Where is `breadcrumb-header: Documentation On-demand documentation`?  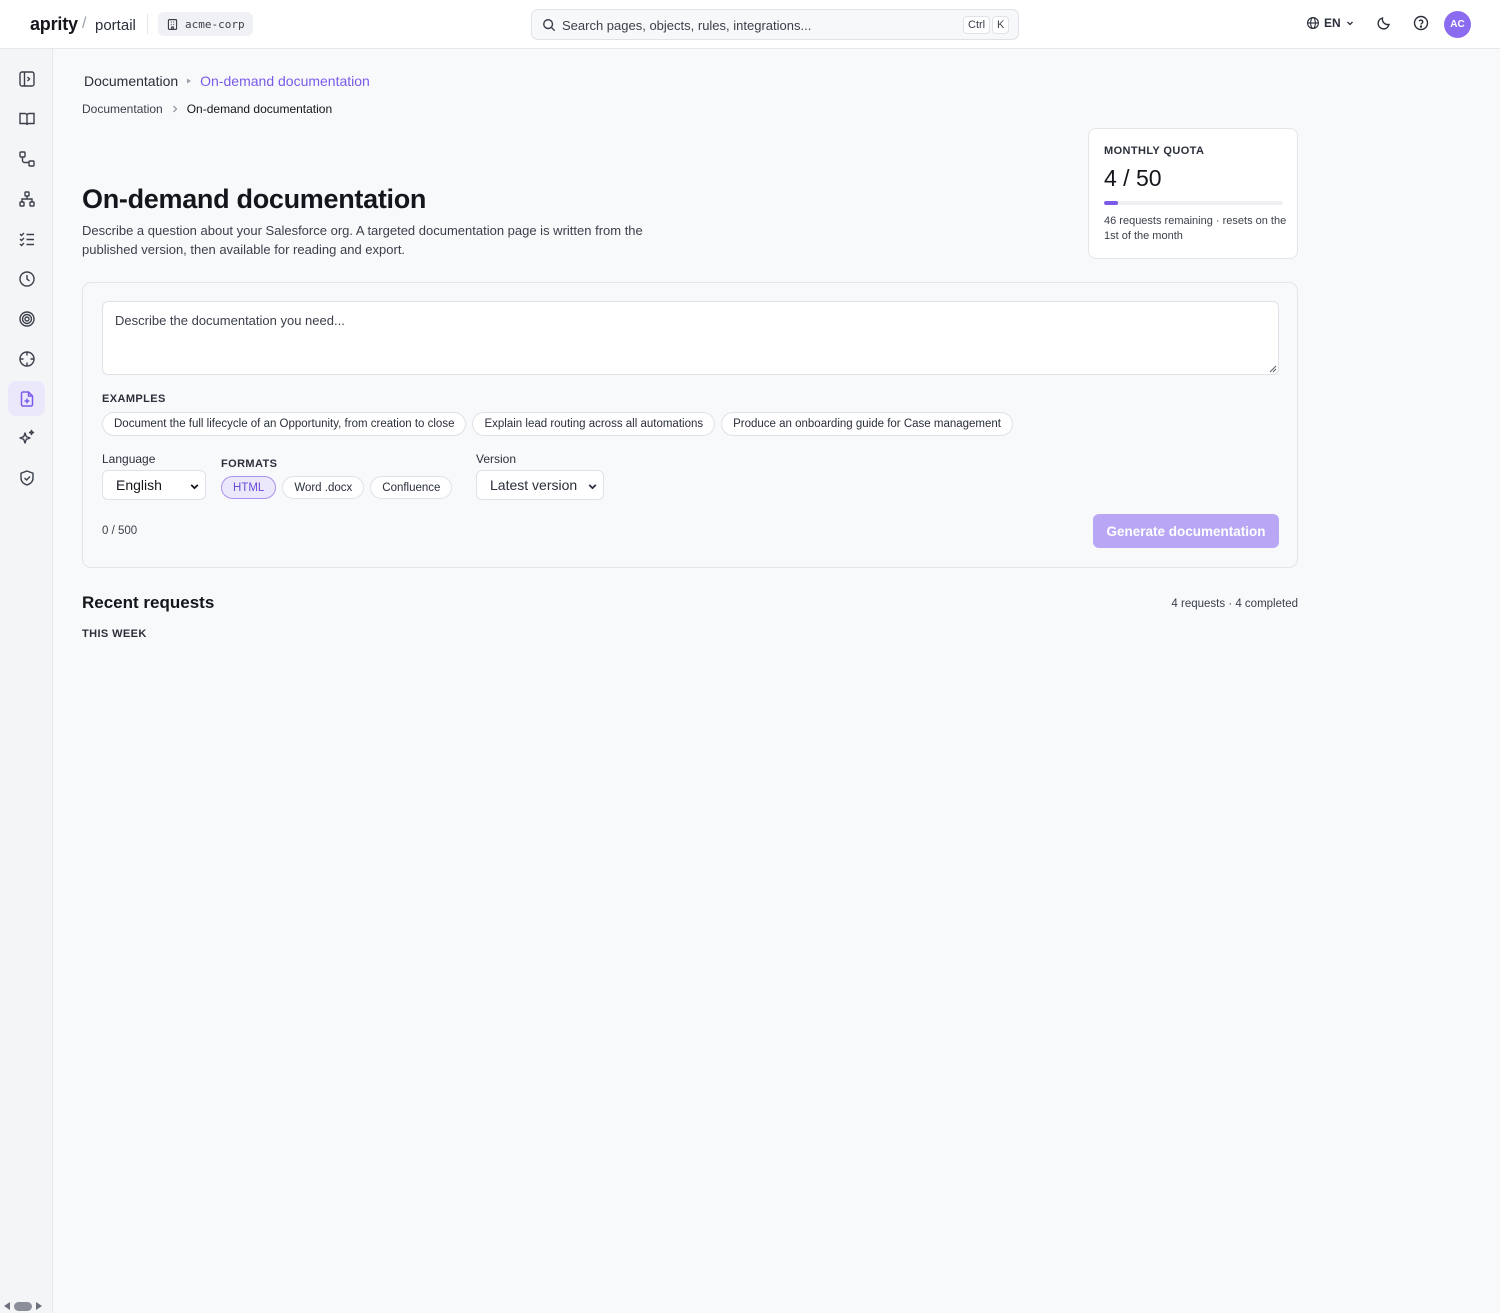 breadcrumb-header: Documentation On-demand documentation is located at coordinates (227, 81).